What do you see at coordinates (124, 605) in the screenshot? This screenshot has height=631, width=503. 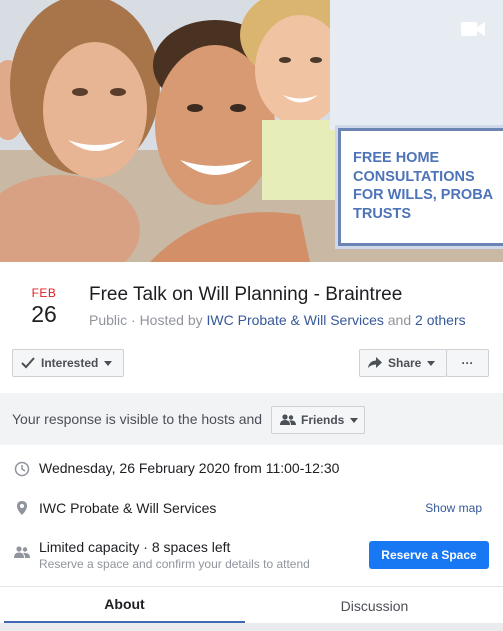 I see `tab-about: About` at bounding box center [124, 605].